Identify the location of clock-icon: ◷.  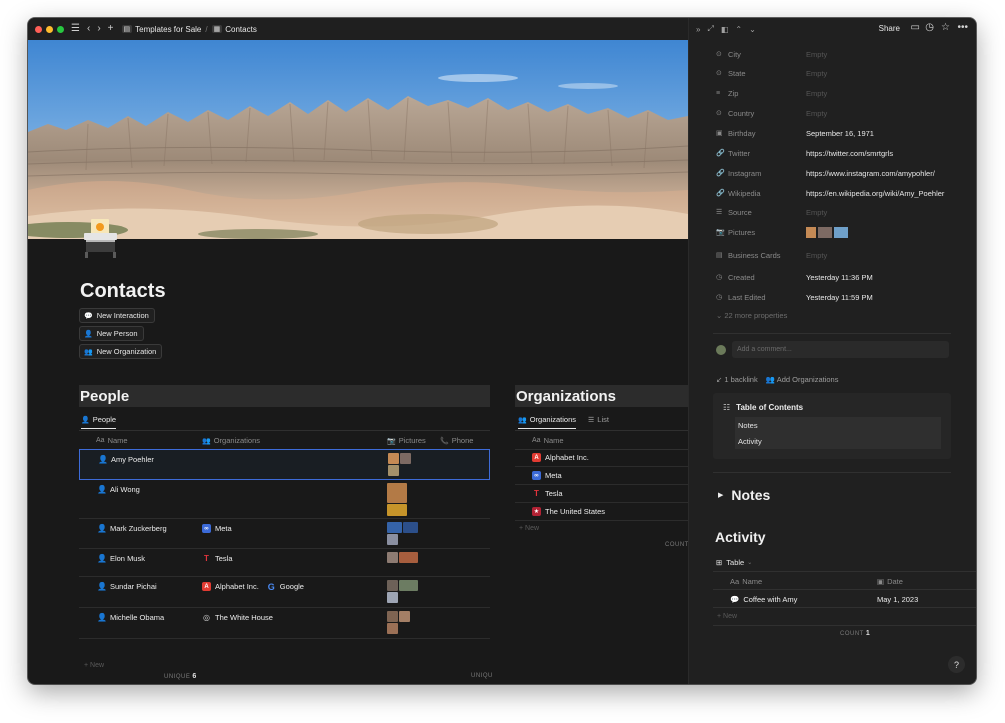
(929, 27).